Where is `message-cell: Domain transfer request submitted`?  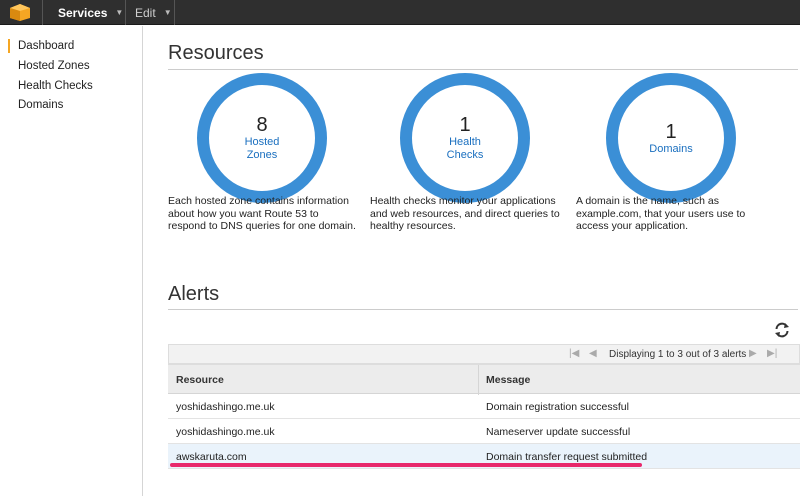
message-cell: Domain transfer request submitted is located at coordinates (566, 457).